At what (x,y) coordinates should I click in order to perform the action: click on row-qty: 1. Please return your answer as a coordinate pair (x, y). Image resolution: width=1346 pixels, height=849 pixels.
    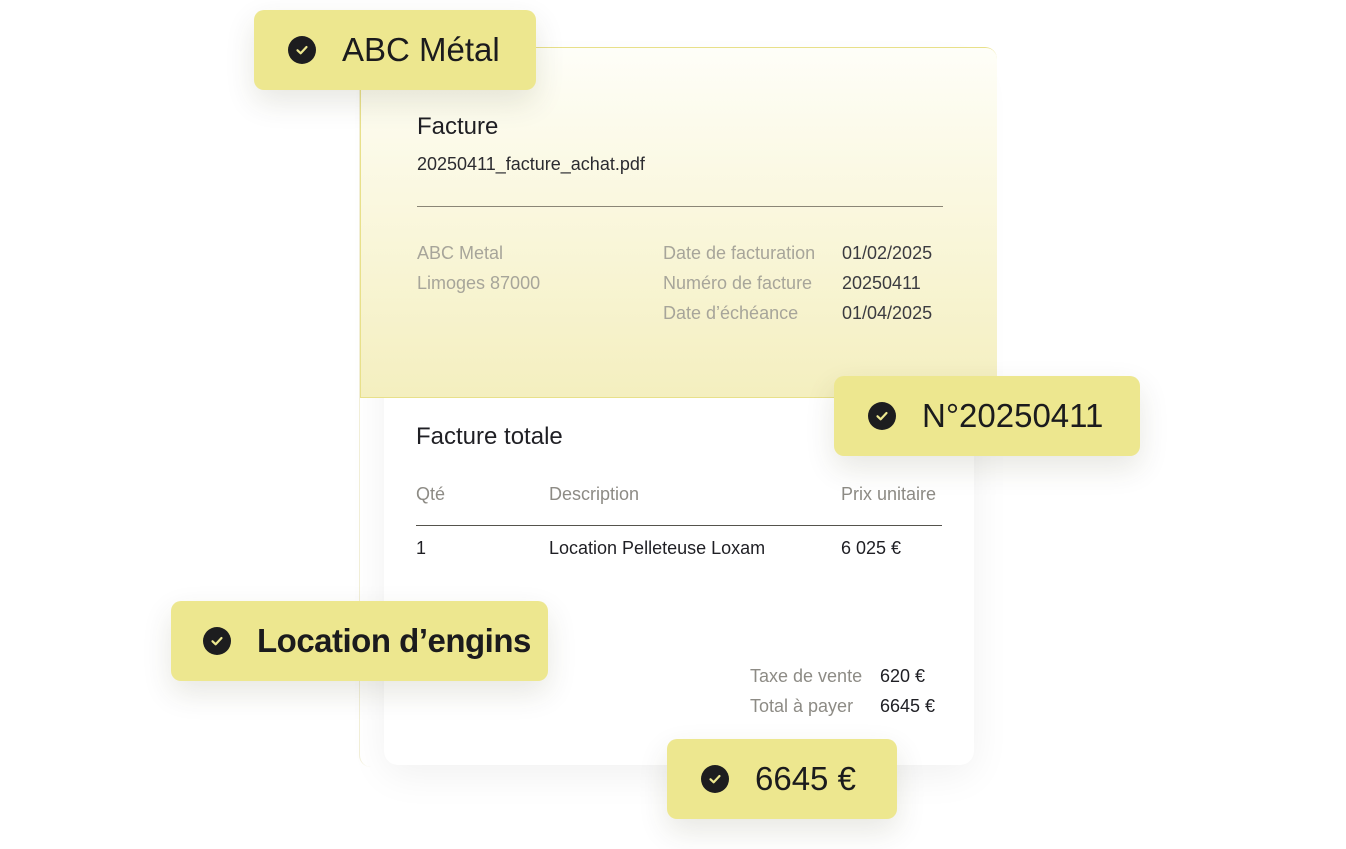
    Looking at the image, I should click on (421, 548).